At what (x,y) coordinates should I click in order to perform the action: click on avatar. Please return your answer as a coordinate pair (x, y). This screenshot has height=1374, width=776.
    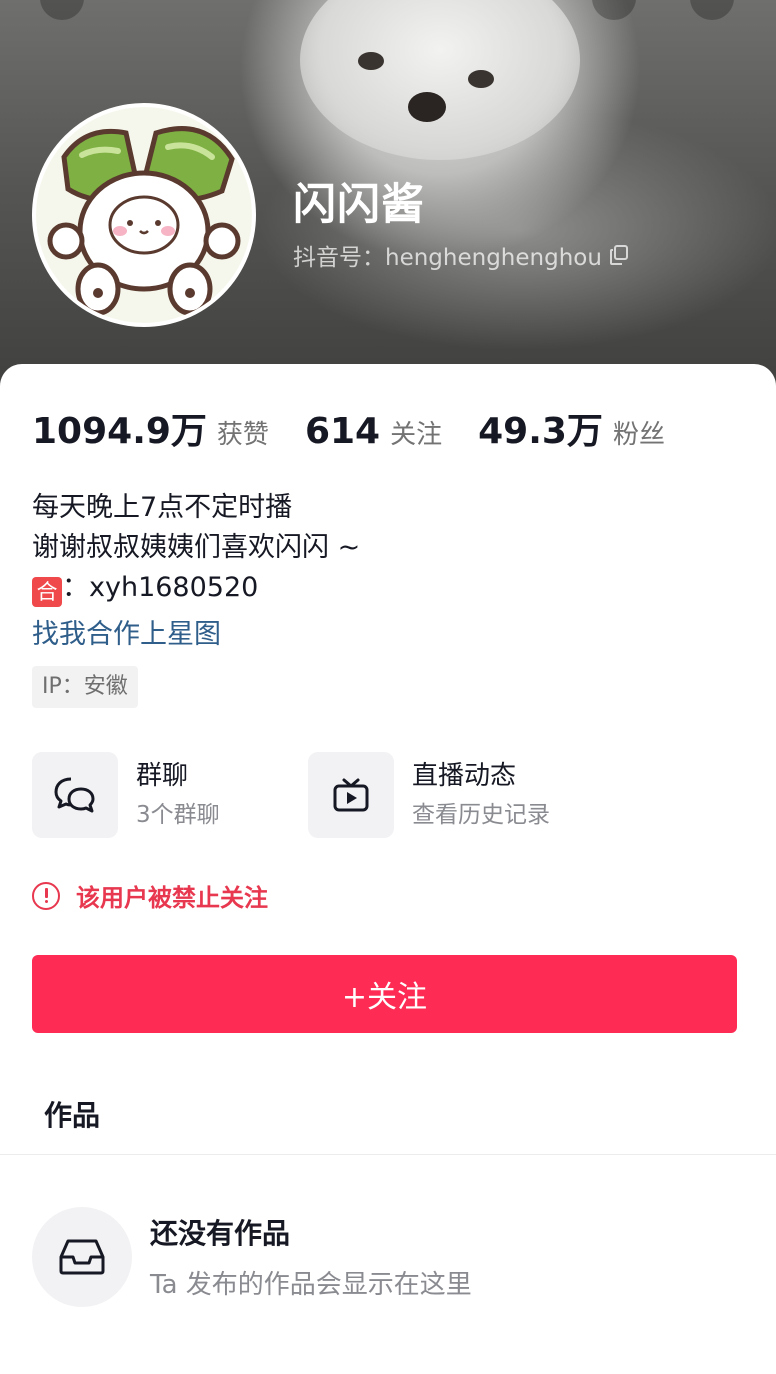
    Looking at the image, I should click on (144, 215).